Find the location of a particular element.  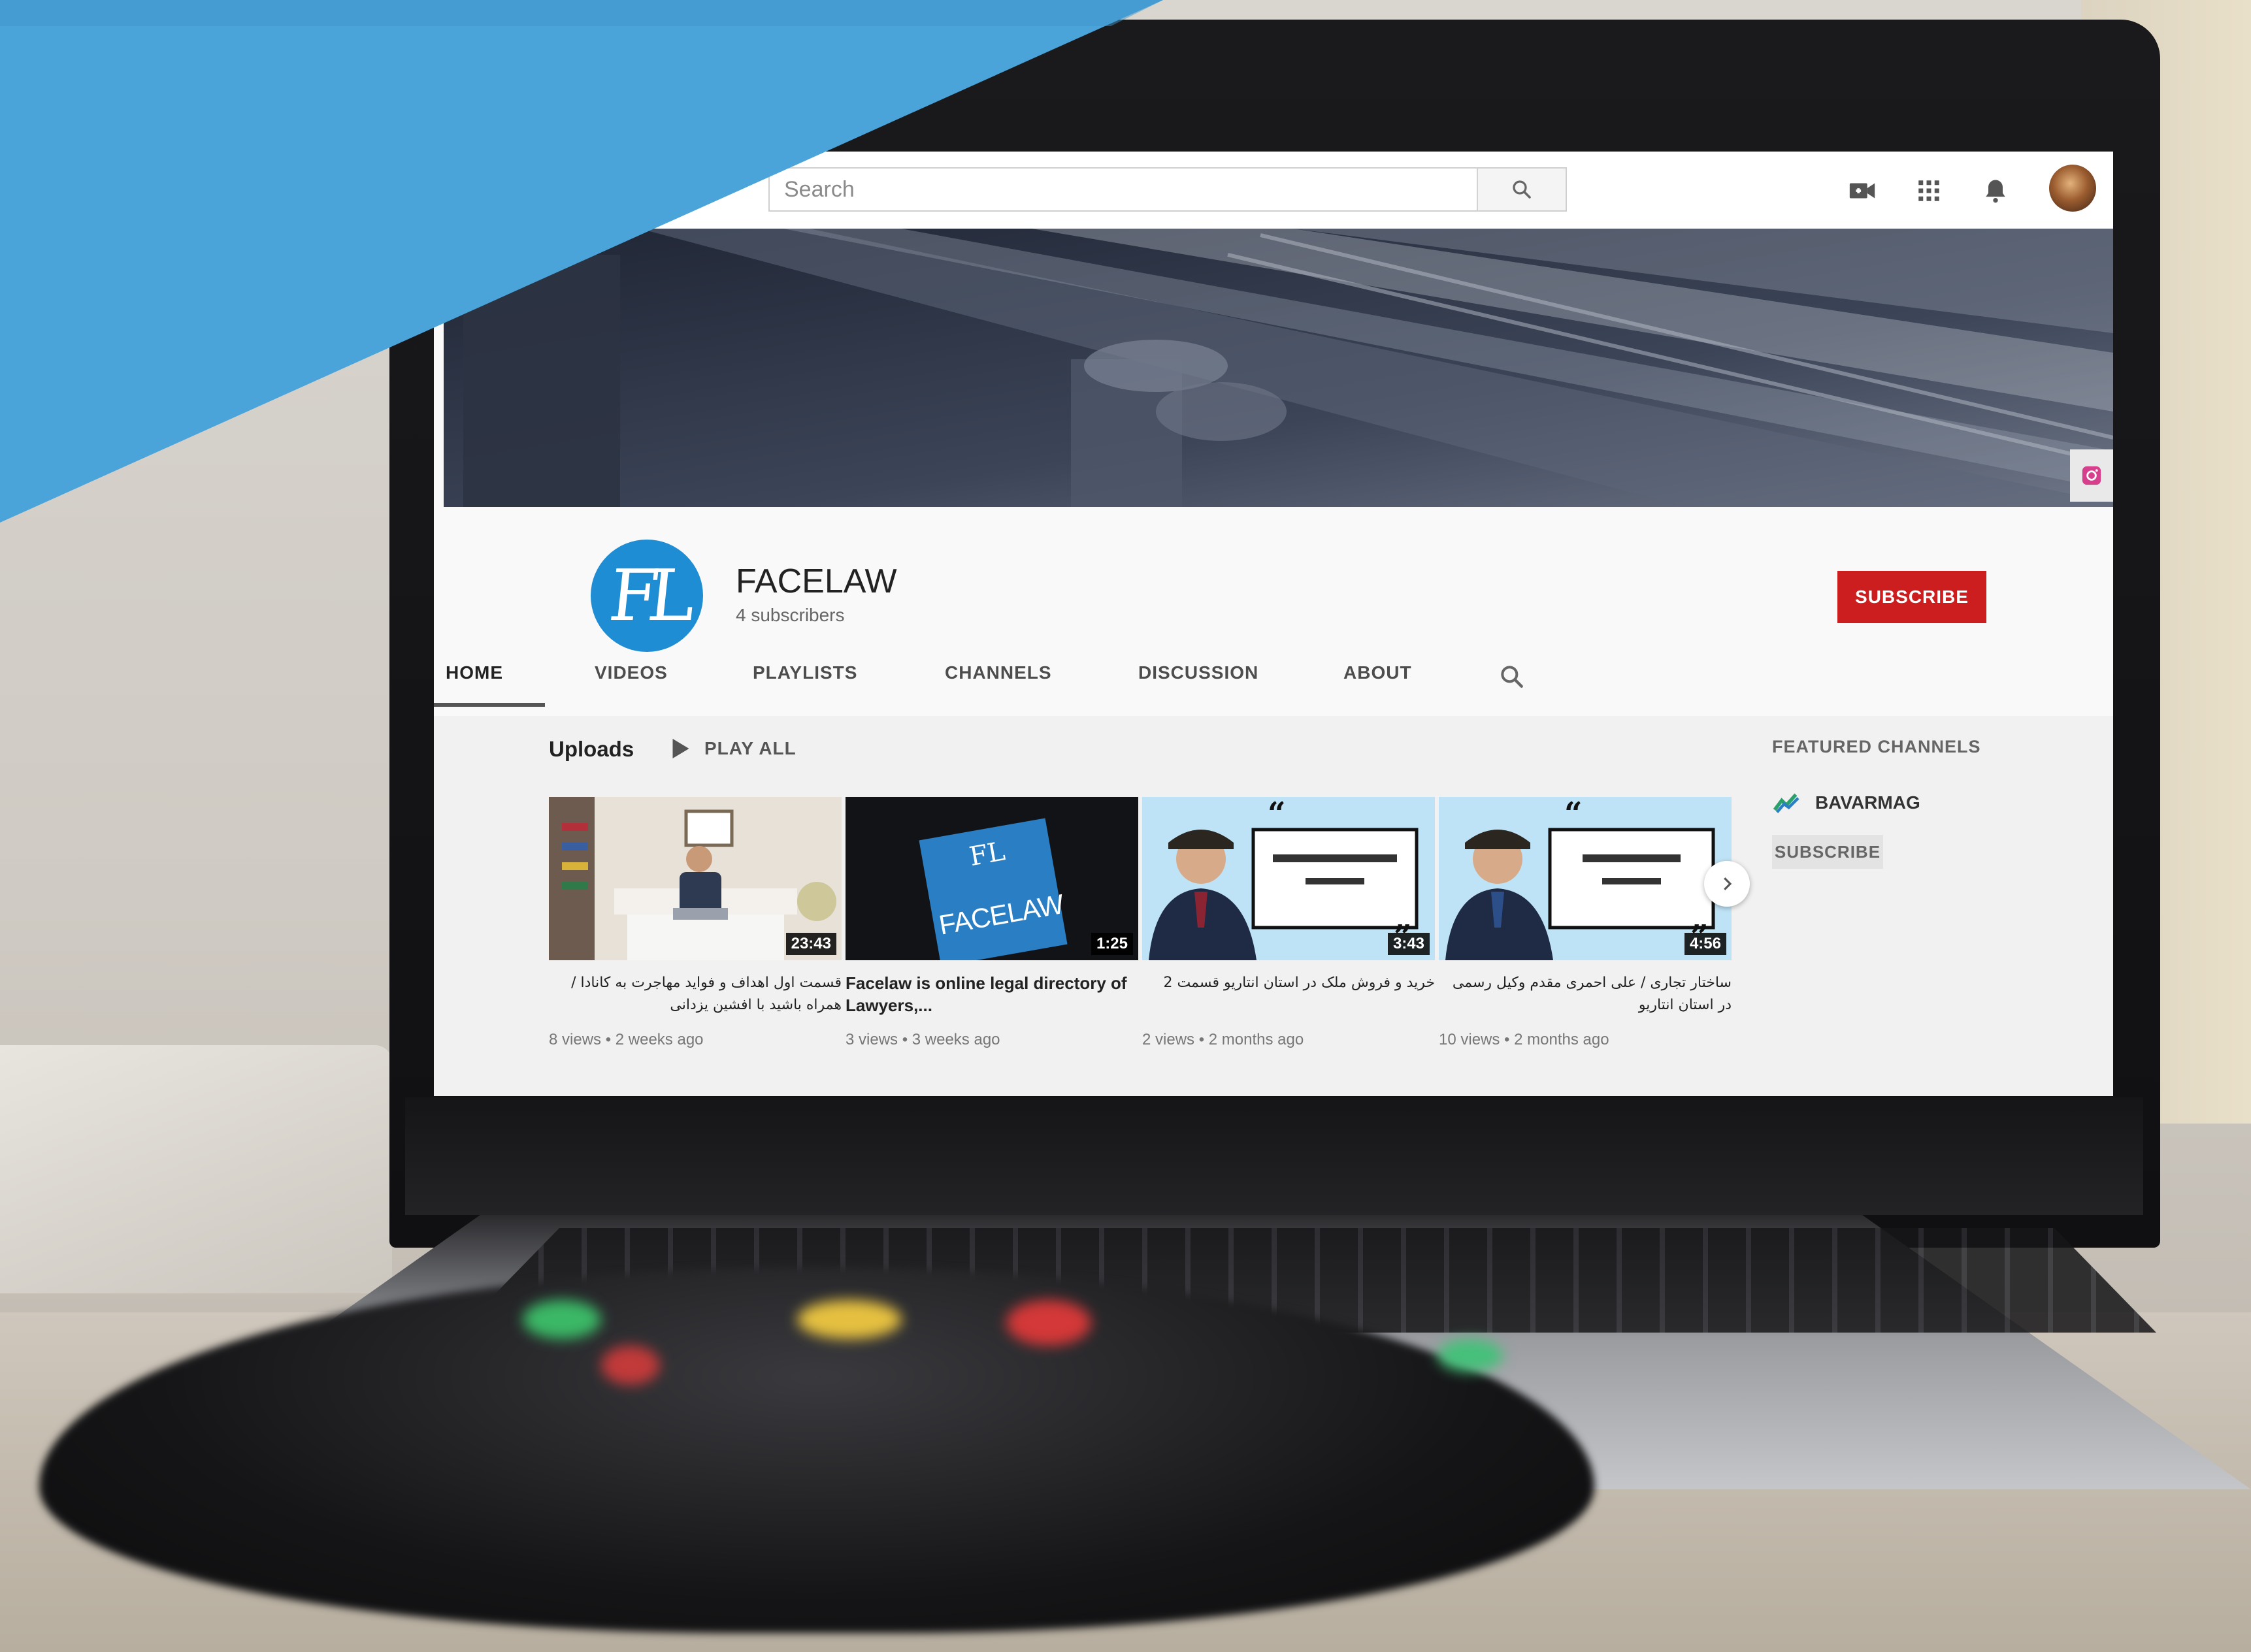

top-bar is located at coordinates (1273, 190).